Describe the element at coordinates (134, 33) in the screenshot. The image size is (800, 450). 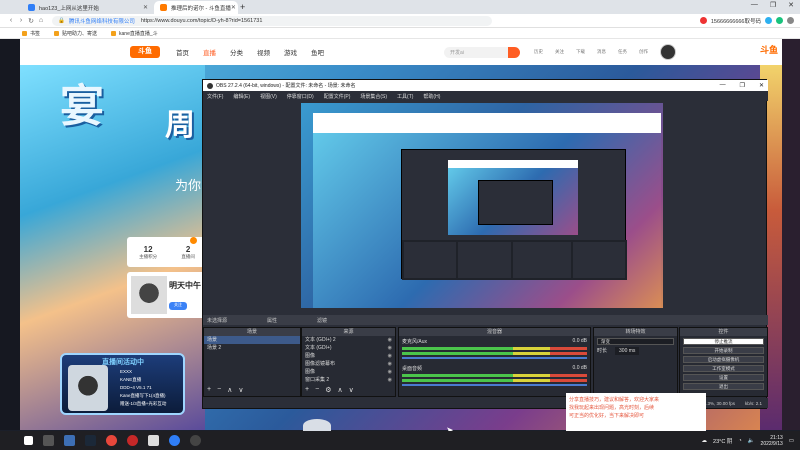
I see `bookmark-item: kane直播直播_斗` at that location.